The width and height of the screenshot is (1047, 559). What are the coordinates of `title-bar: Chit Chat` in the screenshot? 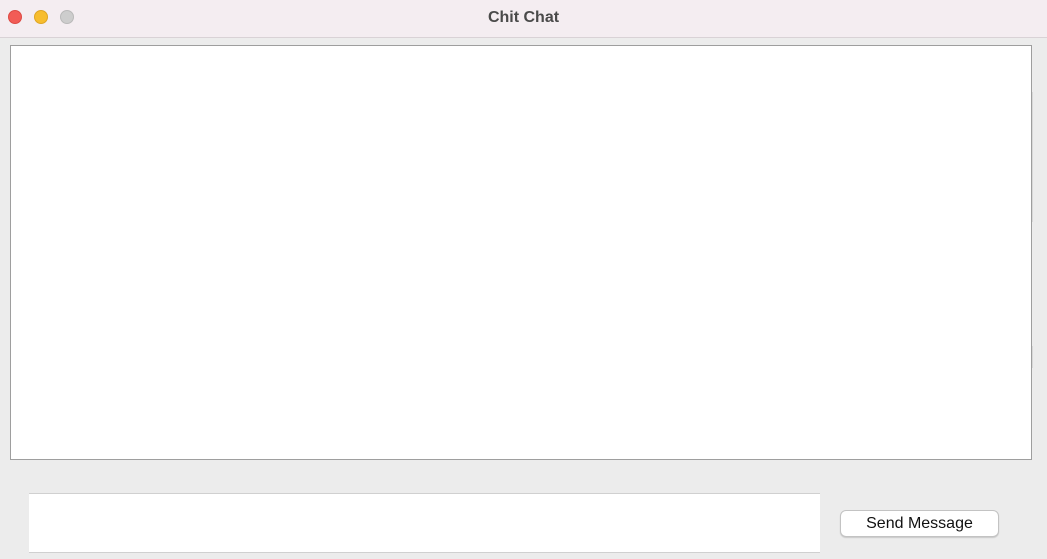 It's located at (523, 19).